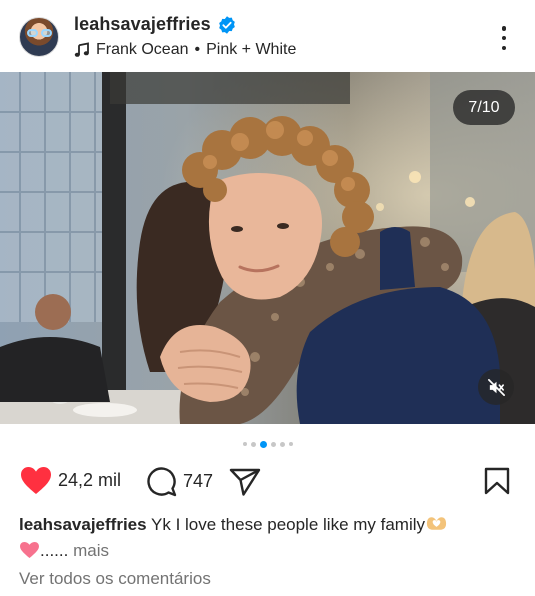 The width and height of the screenshot is (535, 596). I want to click on author-row: leahsavajeffries, so click(155, 24).